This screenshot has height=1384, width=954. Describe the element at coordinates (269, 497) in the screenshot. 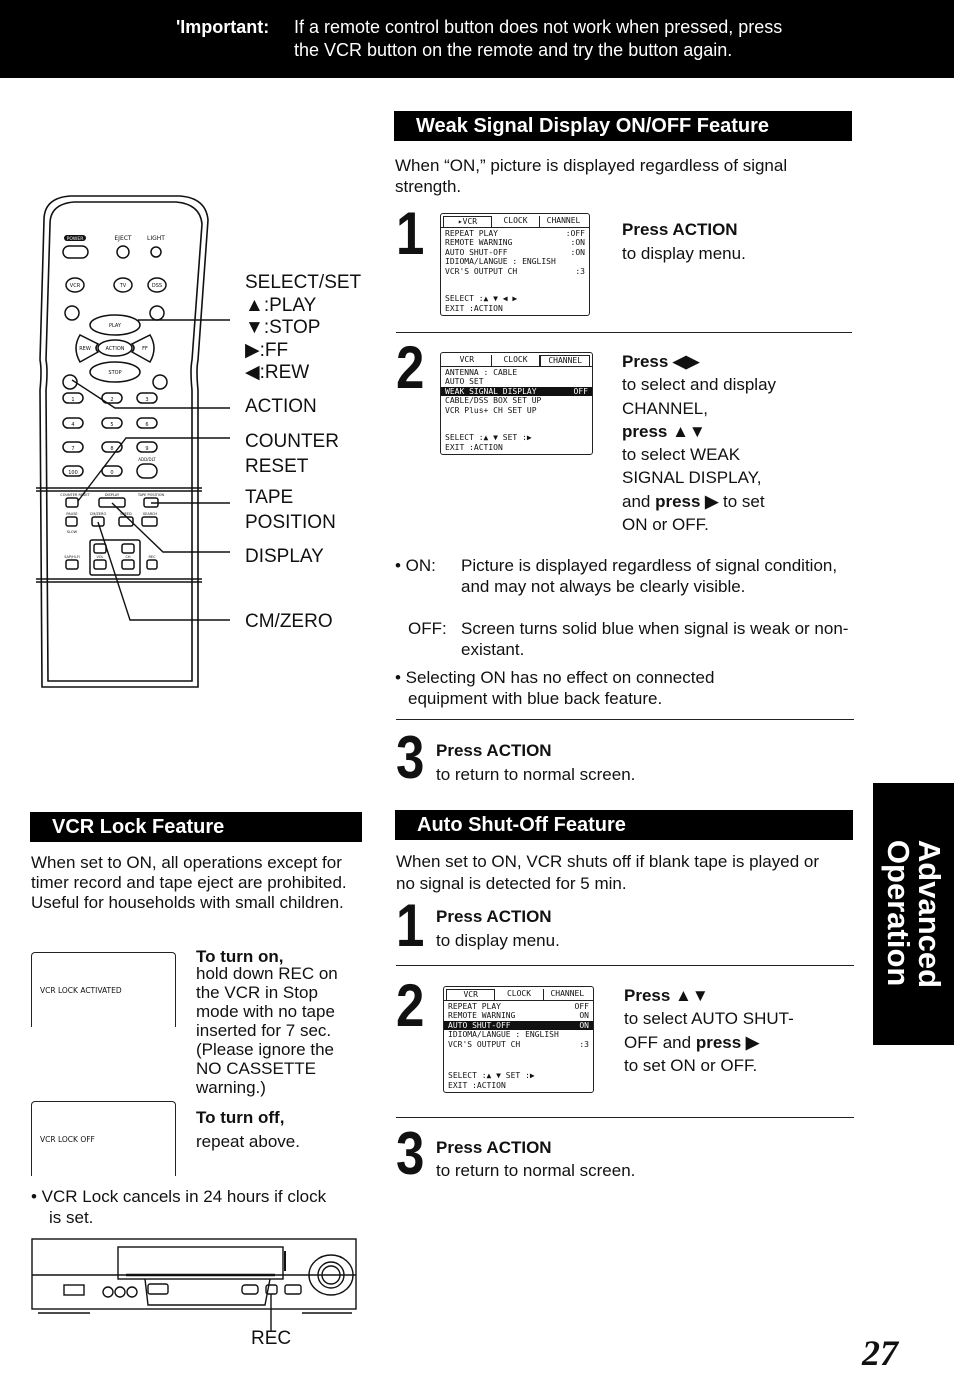

I see `label-tape: TAPE` at that location.